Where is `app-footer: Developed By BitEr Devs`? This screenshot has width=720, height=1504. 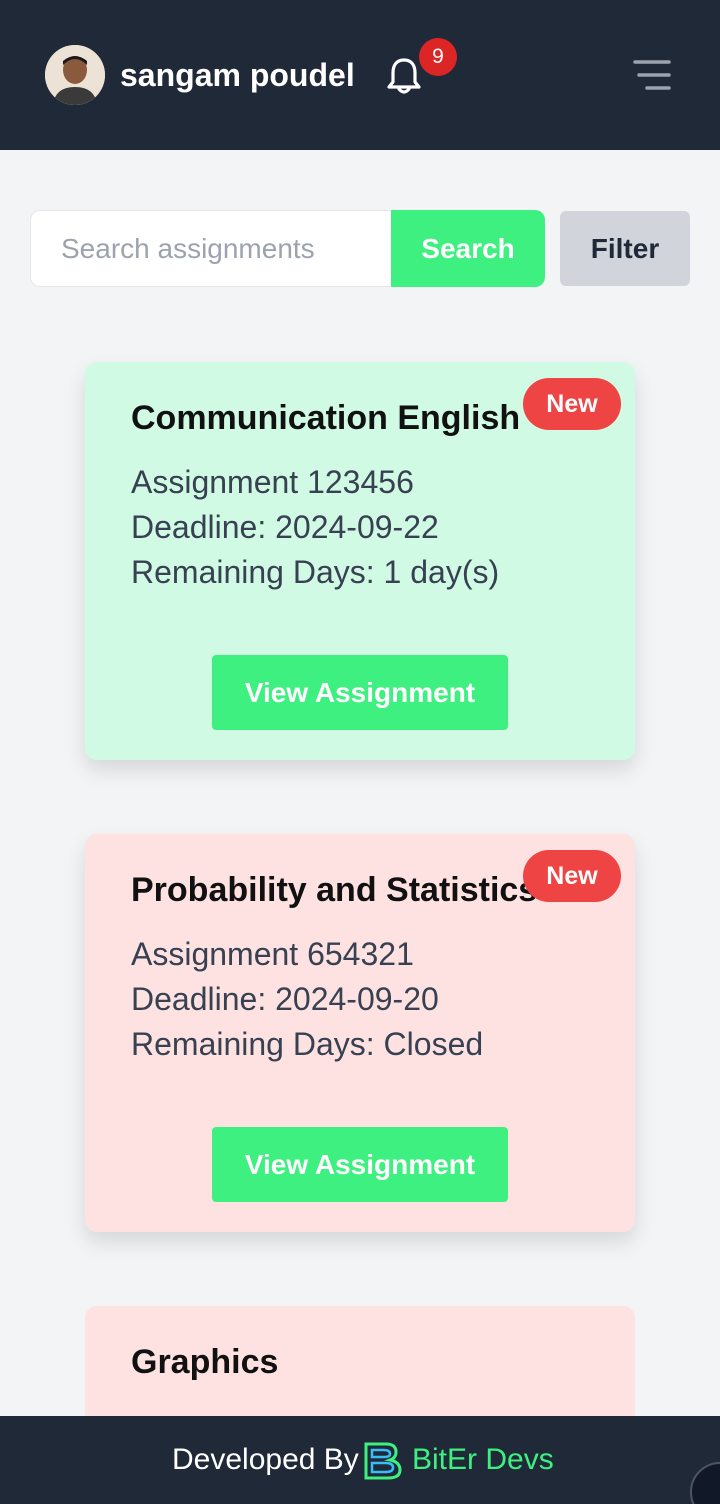 app-footer: Developed By BitEr Devs is located at coordinates (360, 1460).